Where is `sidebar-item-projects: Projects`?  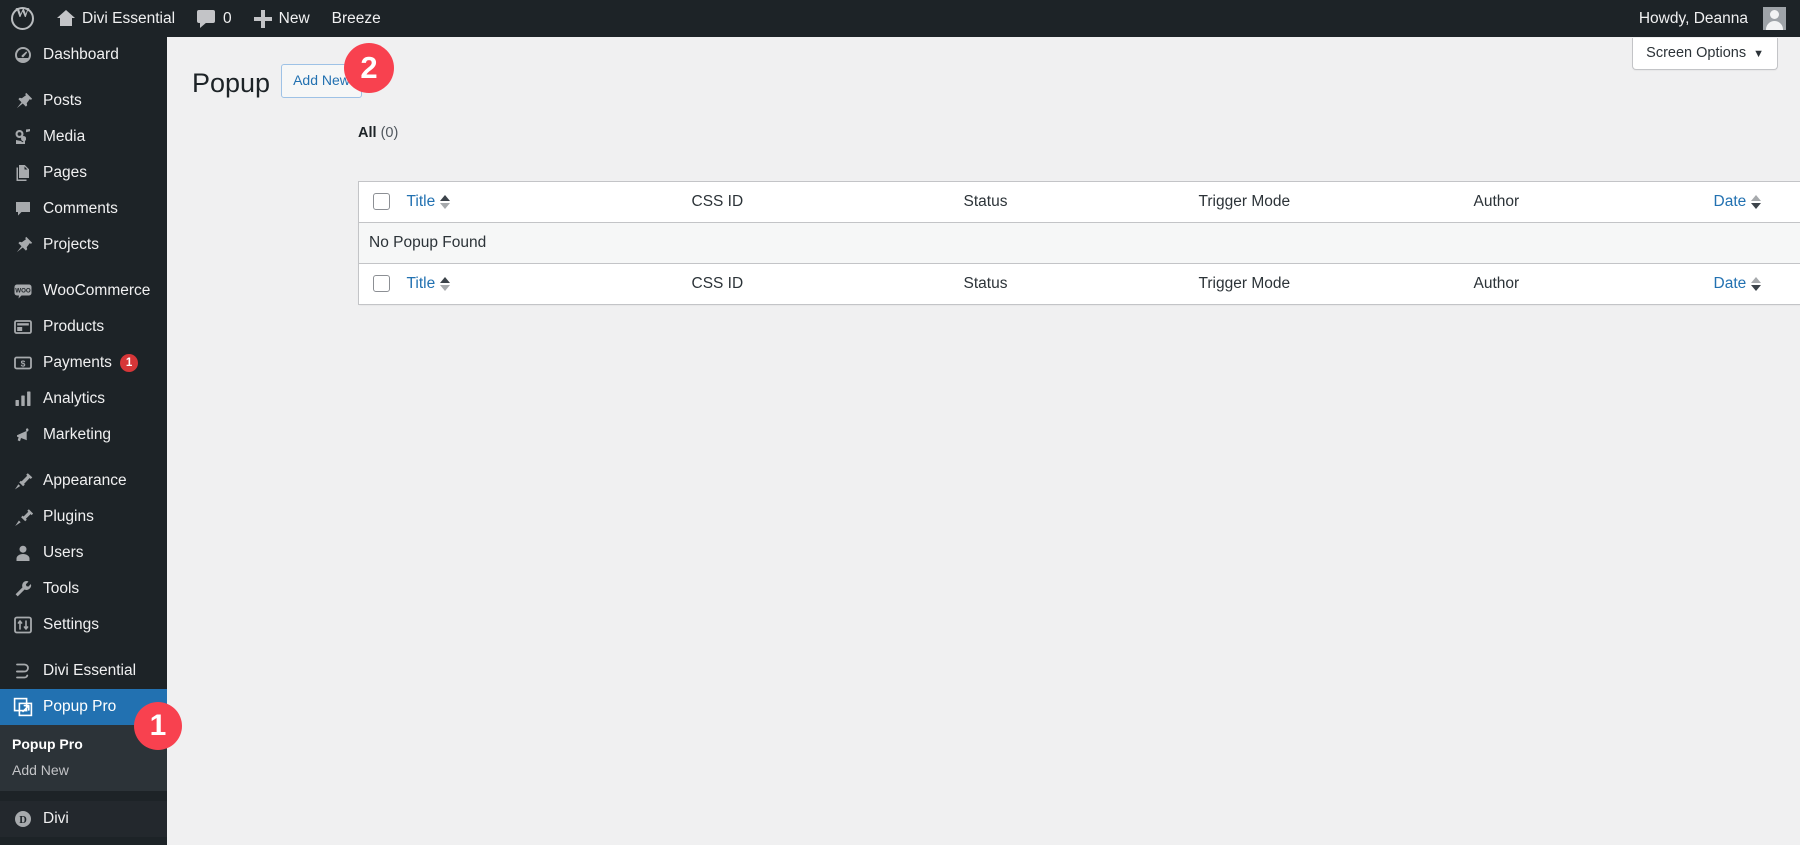 sidebar-item-projects: Projects is located at coordinates (83, 245).